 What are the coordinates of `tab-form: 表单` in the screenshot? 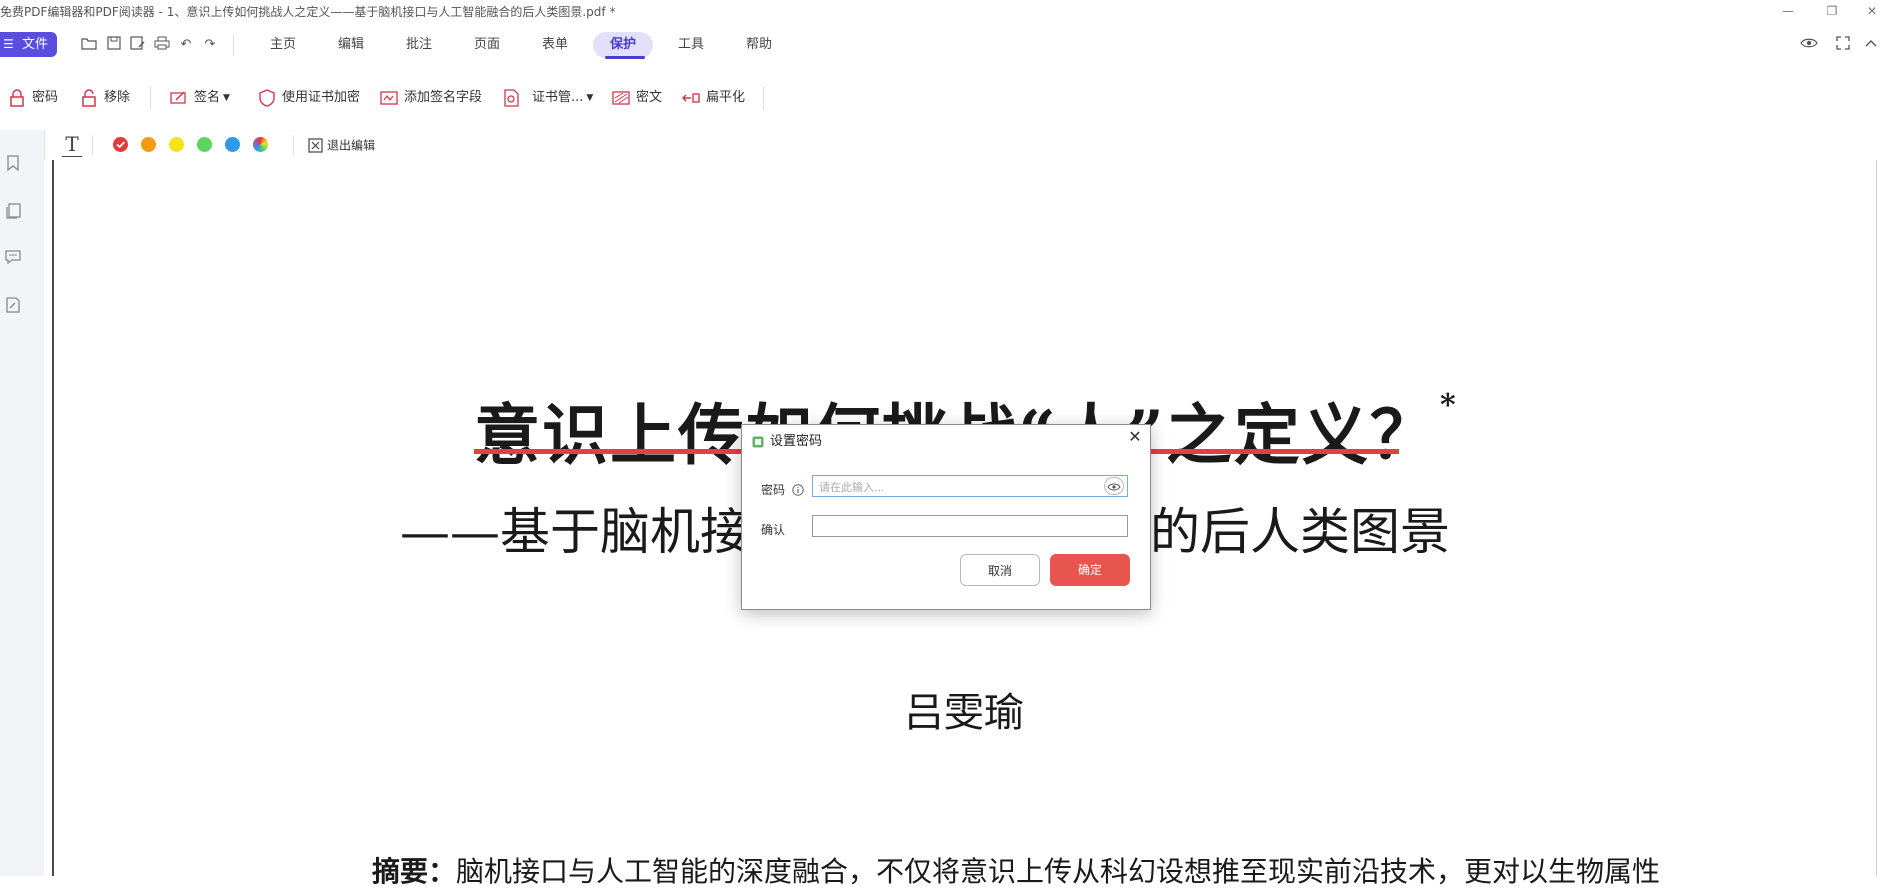 It's located at (555, 45).